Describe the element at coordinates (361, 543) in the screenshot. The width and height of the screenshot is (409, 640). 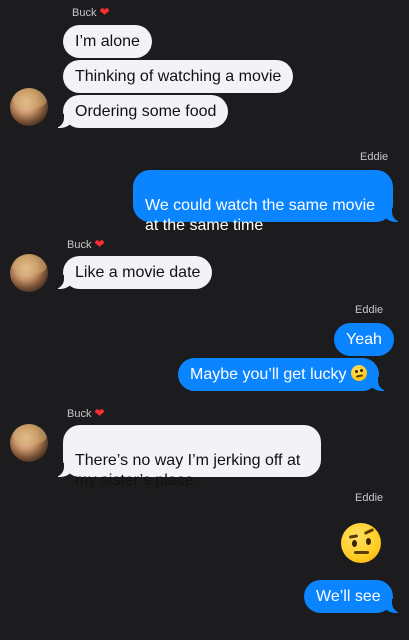
I see `face-with-raised-eyebrow-icon` at that location.